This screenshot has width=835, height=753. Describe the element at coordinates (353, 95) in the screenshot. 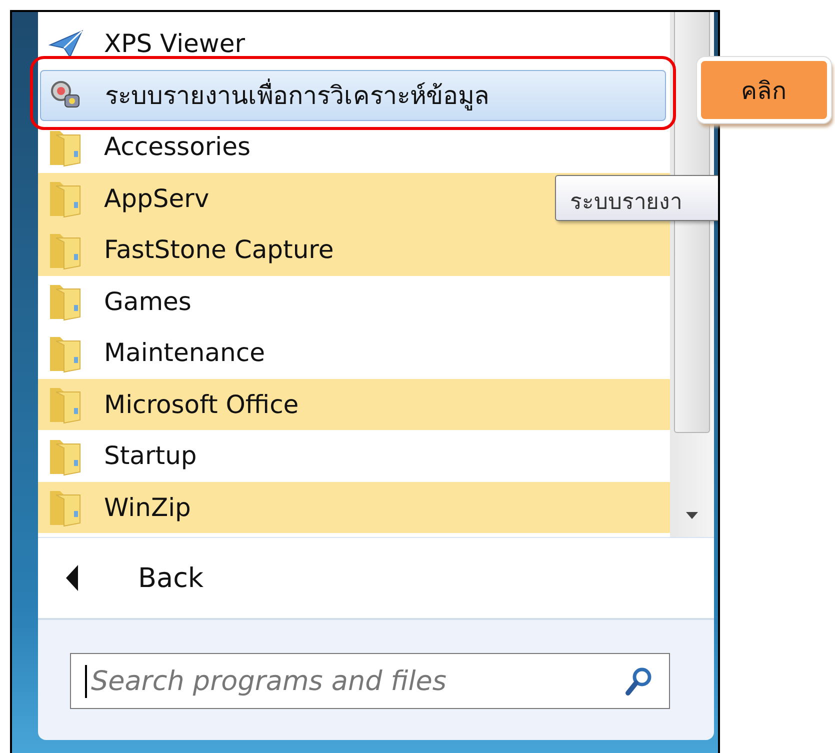

I see `program-item: ระบบรายงานเพื่อการวิเคราะห์ข้อมูล` at that location.